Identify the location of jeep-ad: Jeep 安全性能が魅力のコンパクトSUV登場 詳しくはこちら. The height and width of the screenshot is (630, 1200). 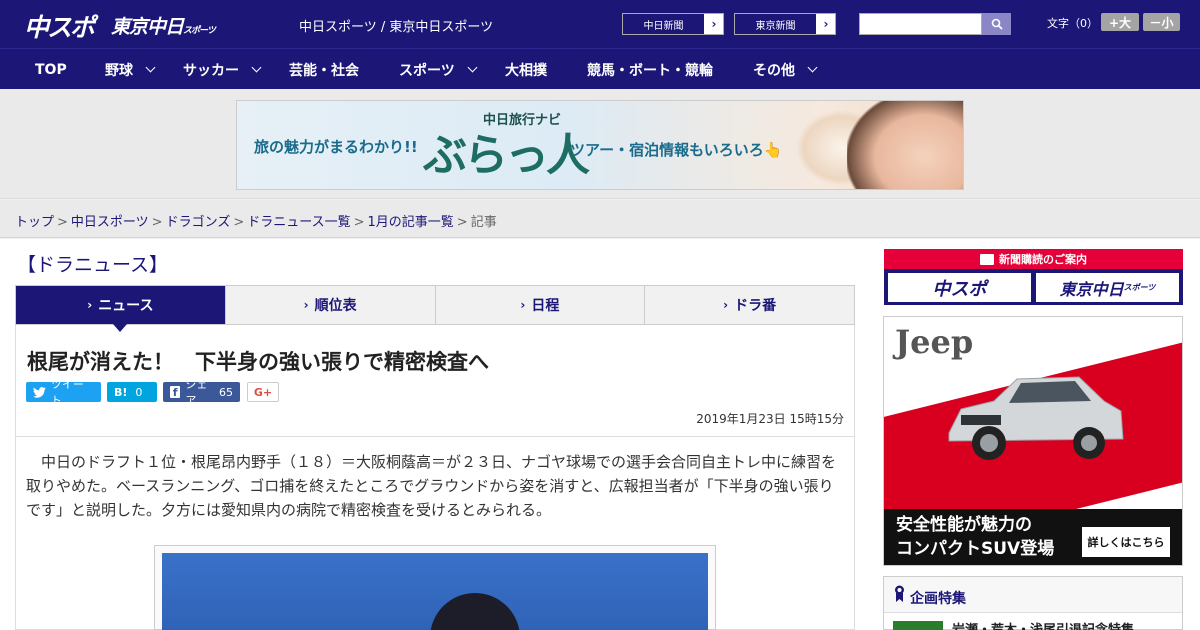
(1033, 441).